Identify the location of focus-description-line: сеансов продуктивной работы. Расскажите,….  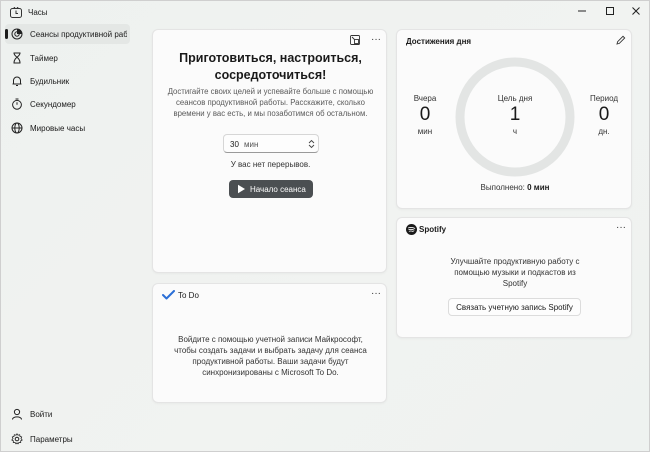
(270, 102).